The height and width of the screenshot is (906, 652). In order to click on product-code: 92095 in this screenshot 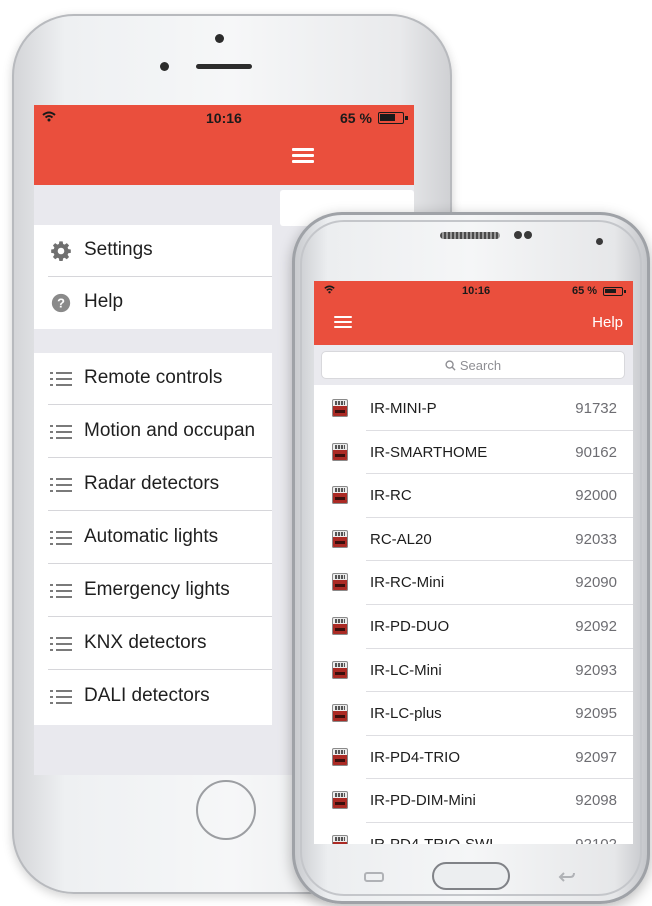, I will do `click(596, 714)`.